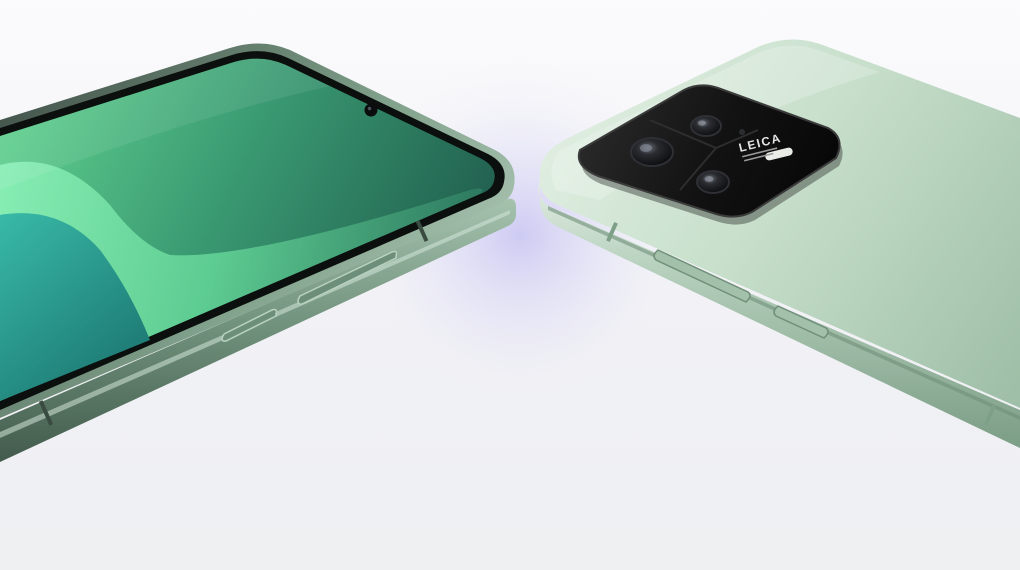 The image size is (1020, 570). I want to click on telephoto-lens-icon, so click(713, 182).